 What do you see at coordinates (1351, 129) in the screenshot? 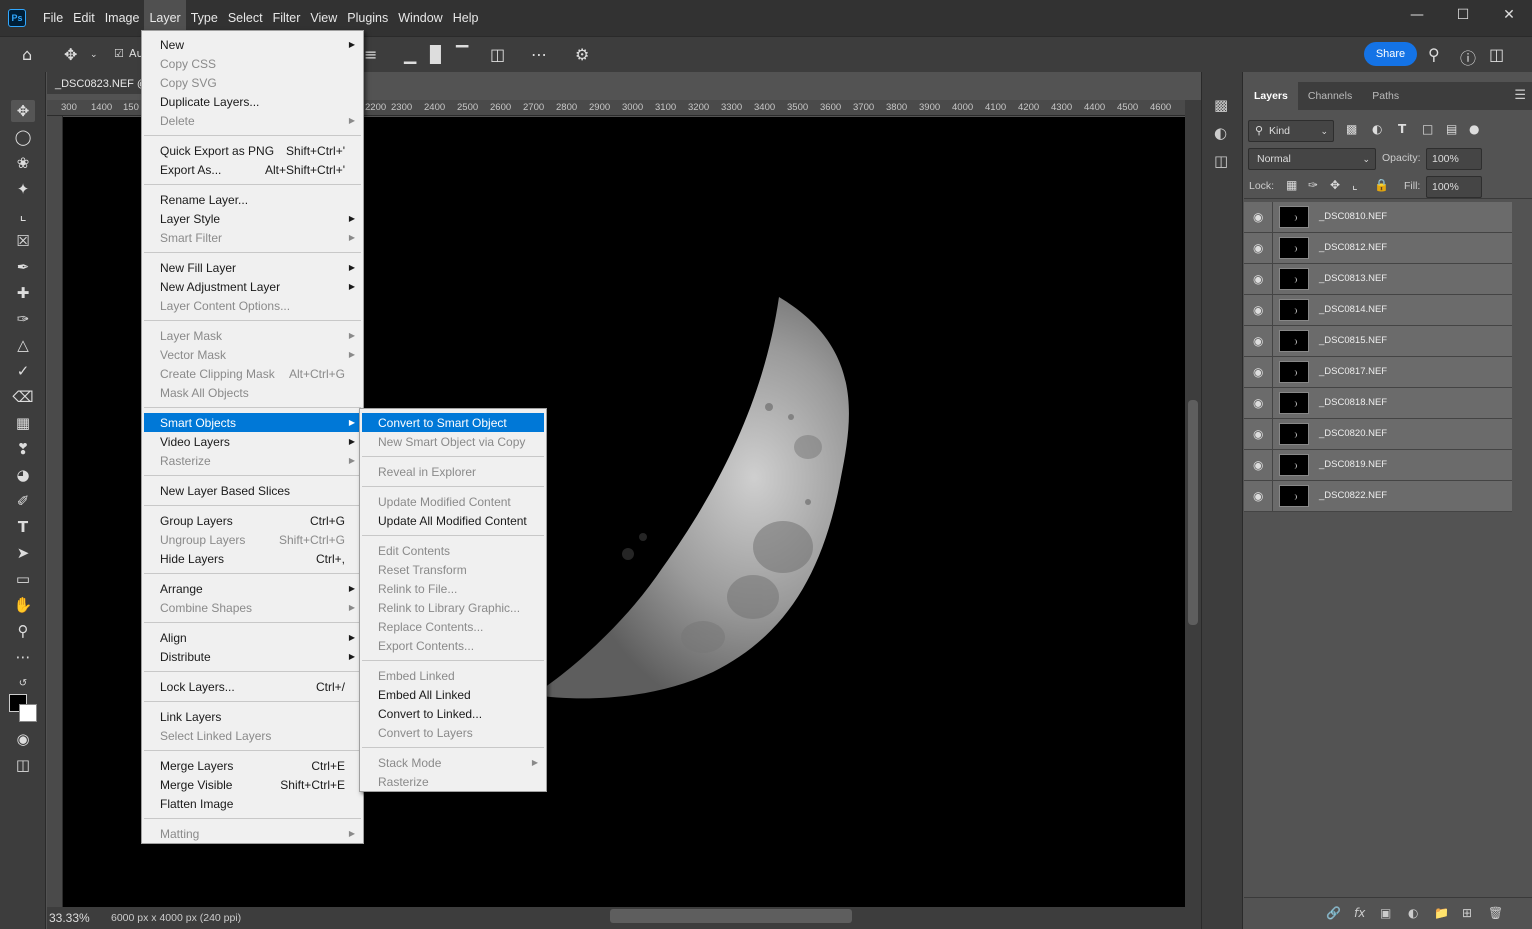
I see `filter-pixel-icon: ▩` at bounding box center [1351, 129].